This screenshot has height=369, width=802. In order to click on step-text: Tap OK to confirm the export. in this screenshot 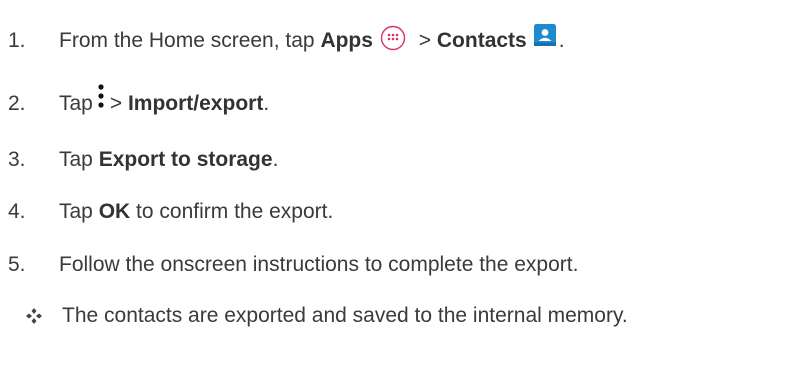, I will do `click(196, 212)`.